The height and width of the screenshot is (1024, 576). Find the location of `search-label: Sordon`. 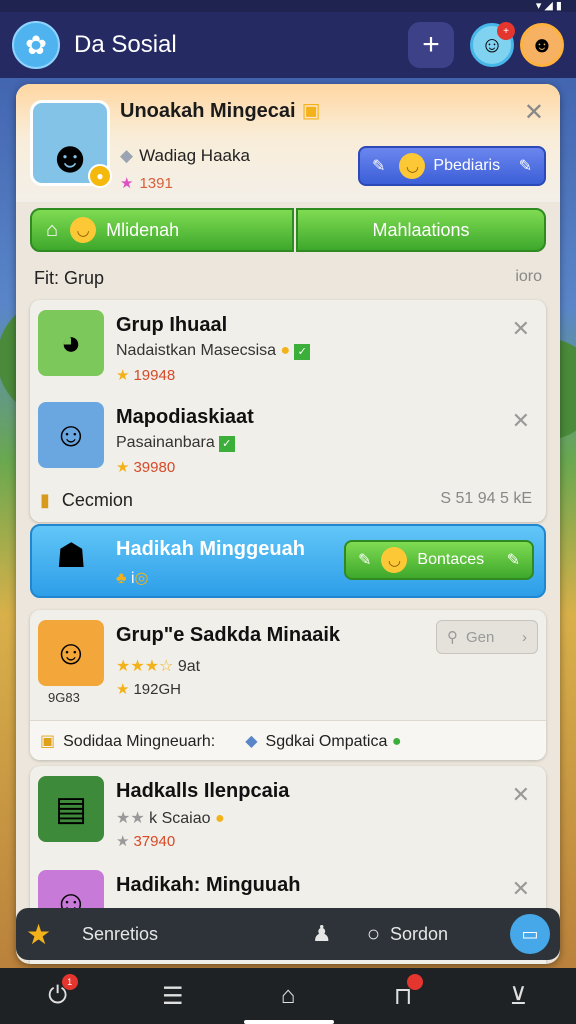

search-label: Sordon is located at coordinates (450, 934).